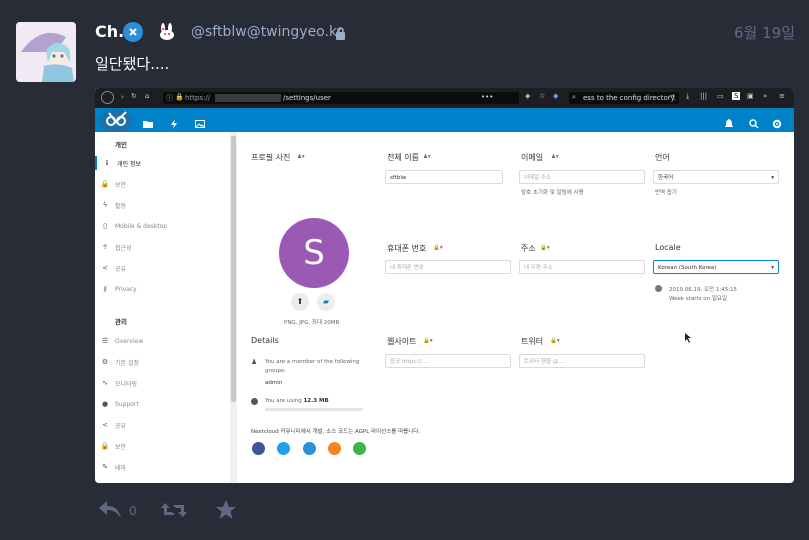 This screenshot has width=809, height=540. I want to click on bookmark-star-icon: ☆, so click(542, 96).